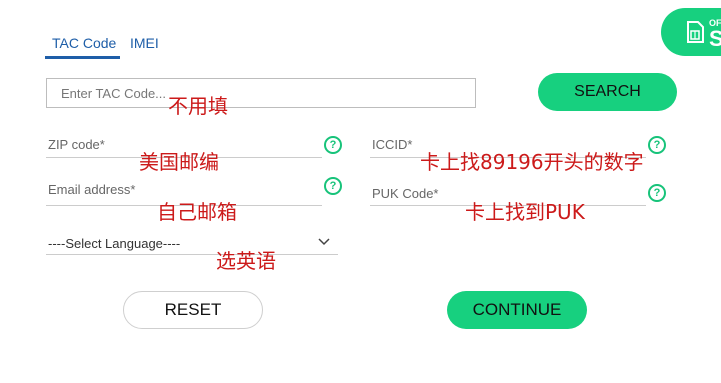 The width and height of the screenshot is (721, 383). I want to click on corner-badge: OF S, so click(691, 32).